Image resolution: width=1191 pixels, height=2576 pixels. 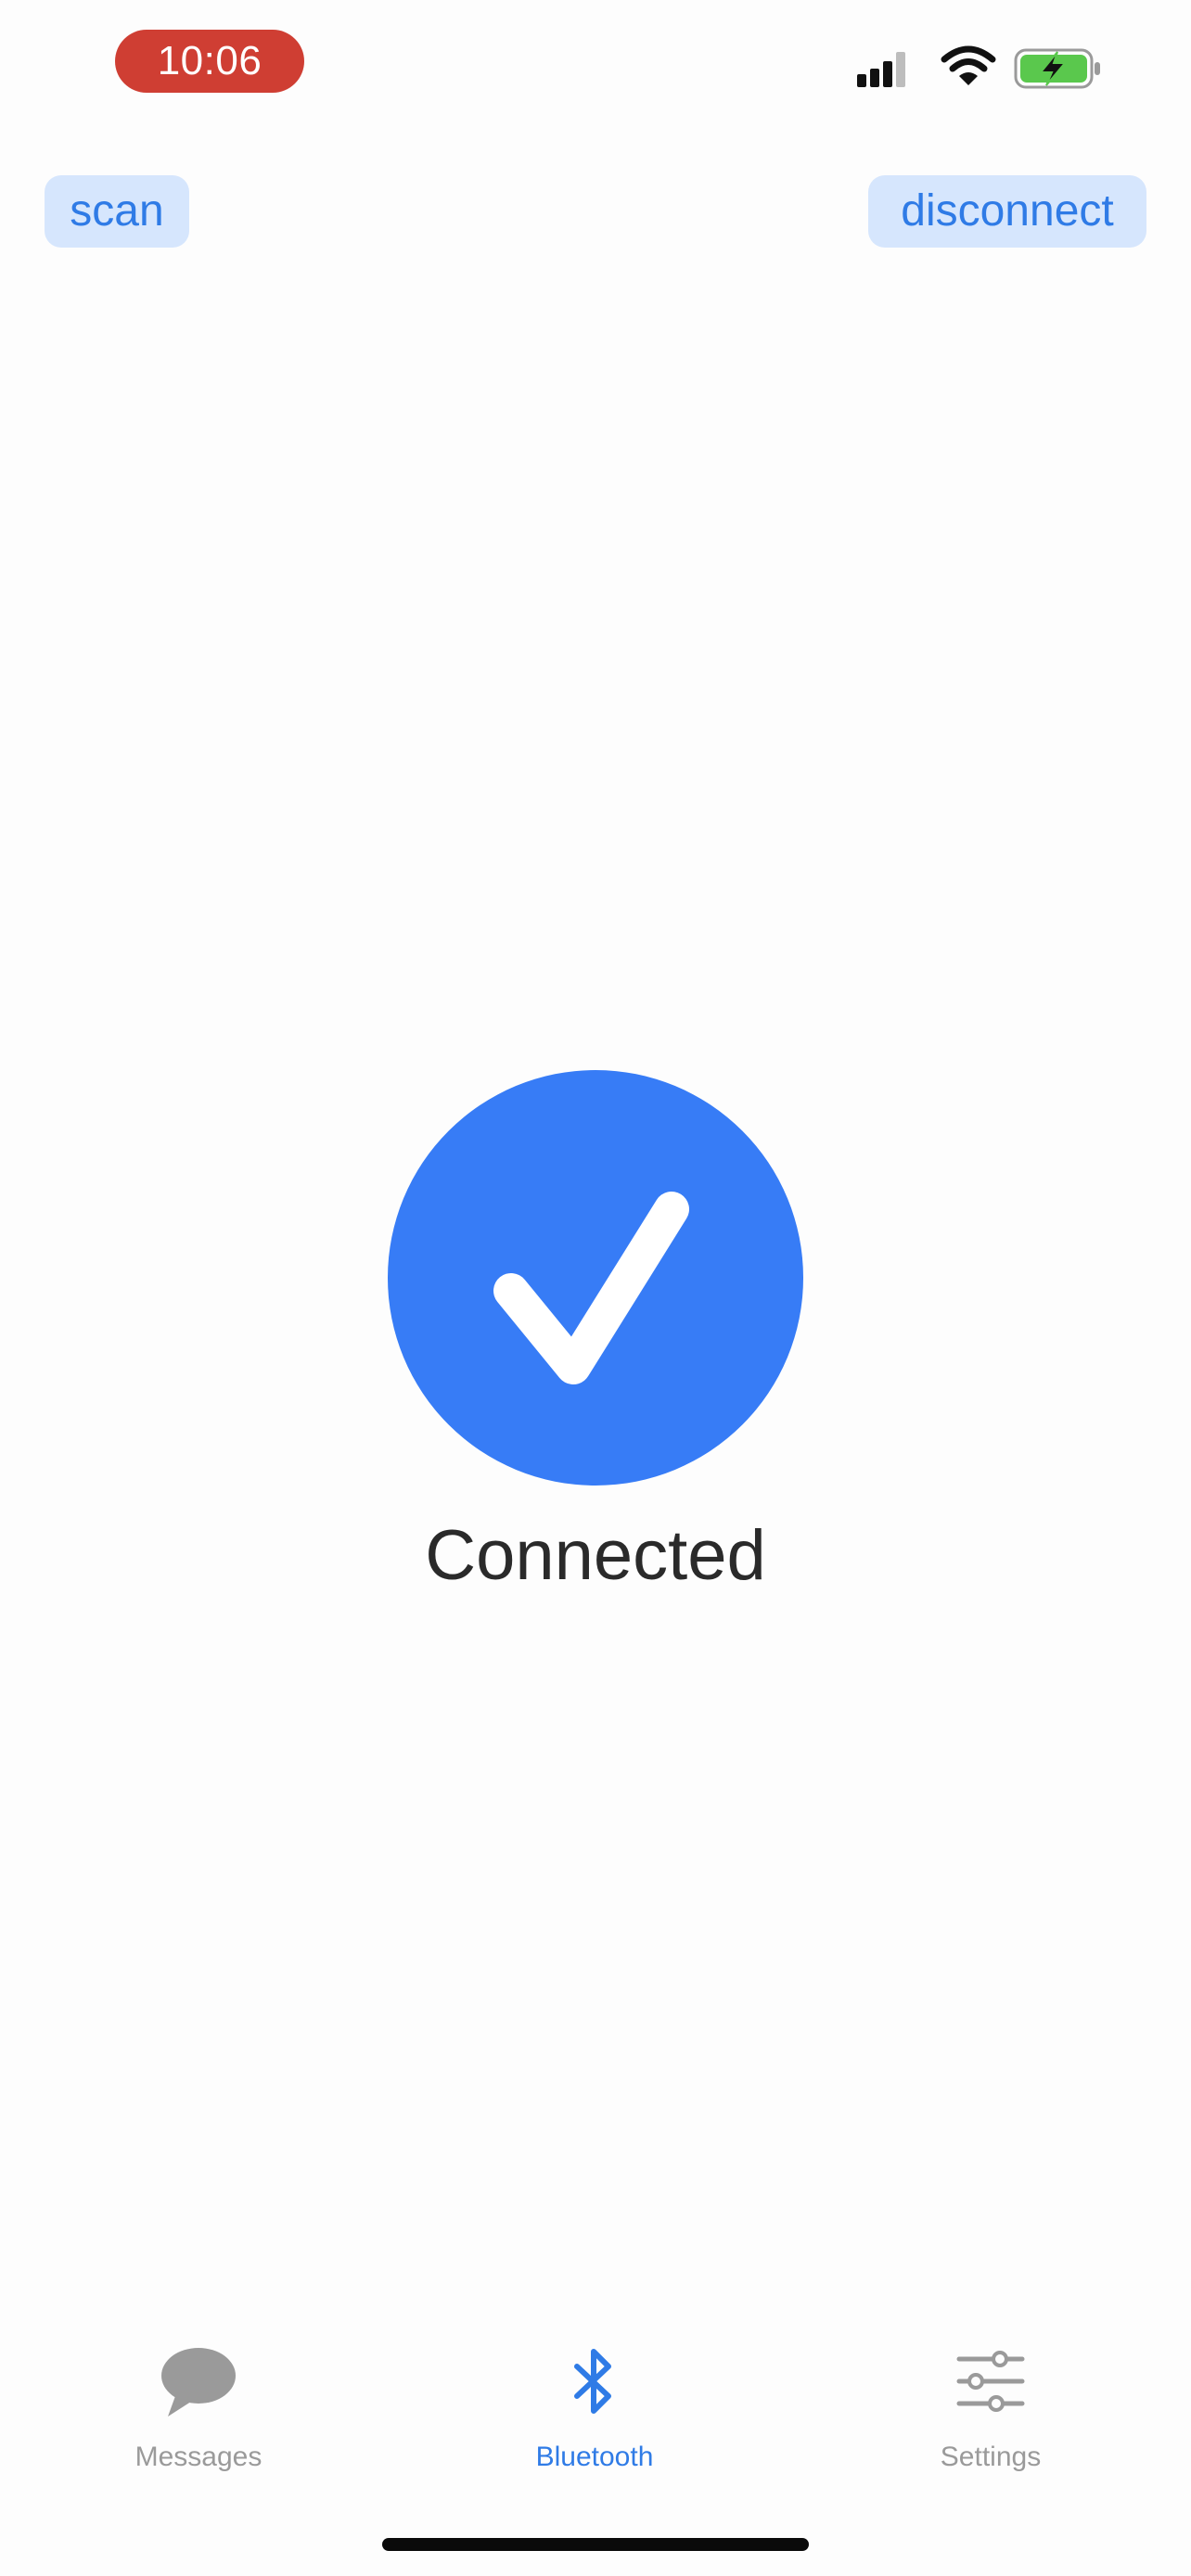 What do you see at coordinates (990, 2415) in the screenshot?
I see `tab-settings: Settings` at bounding box center [990, 2415].